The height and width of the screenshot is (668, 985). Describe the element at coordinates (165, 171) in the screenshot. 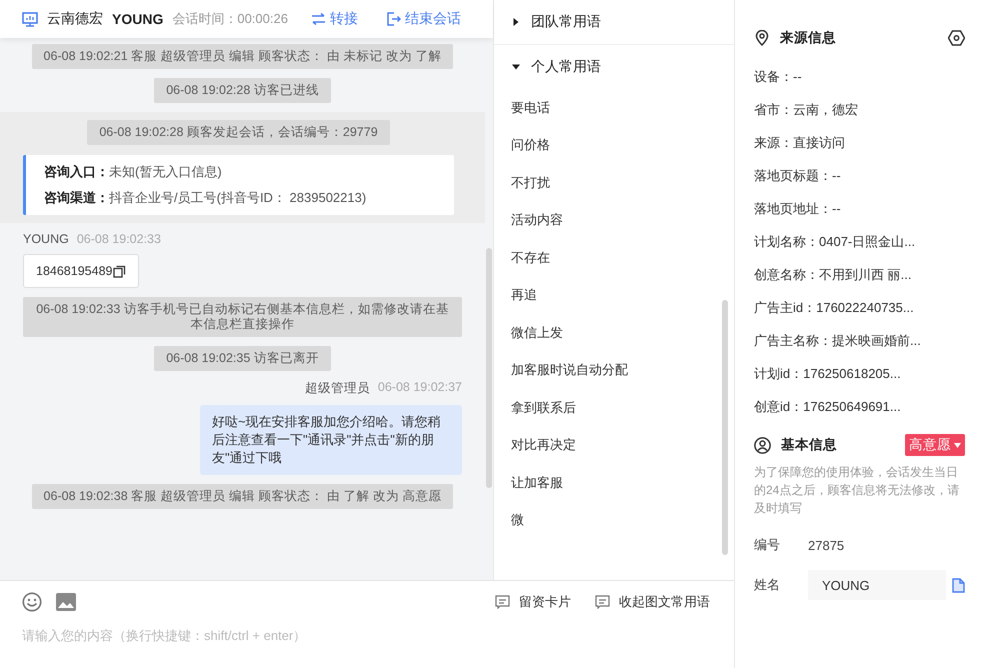

I see `info-value: 未知(暂无入口信息)` at that location.